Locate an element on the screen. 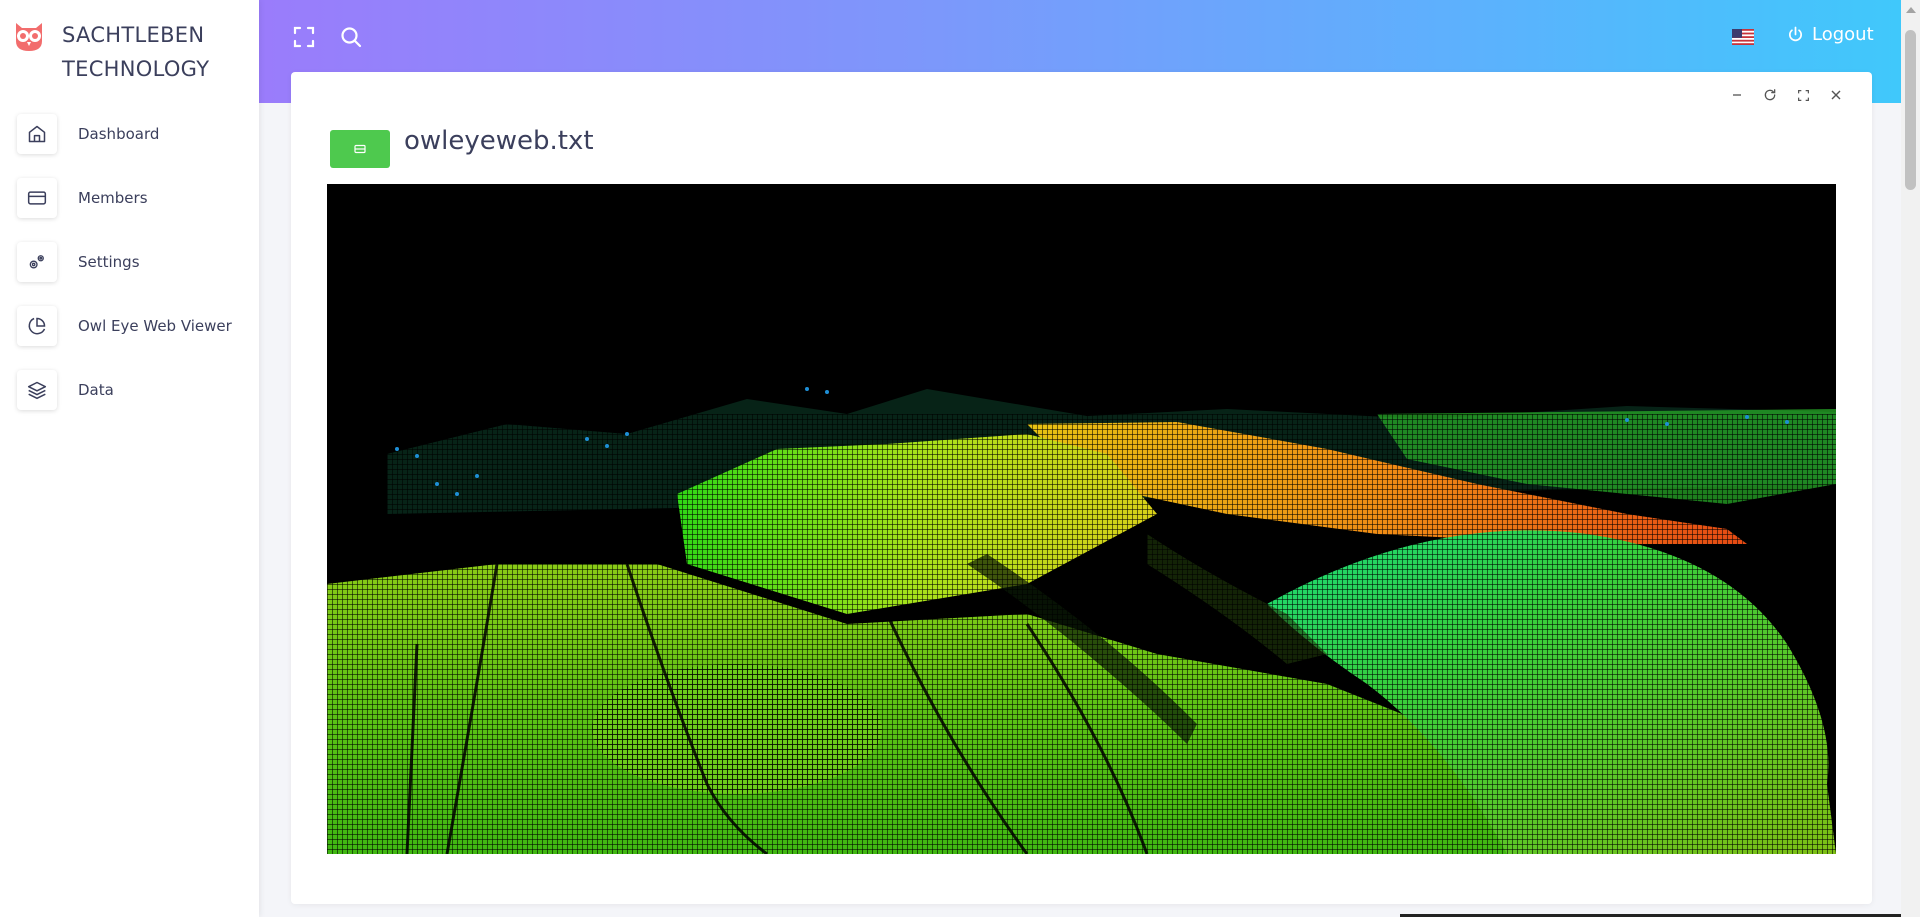  file-type-badge is located at coordinates (360, 149).